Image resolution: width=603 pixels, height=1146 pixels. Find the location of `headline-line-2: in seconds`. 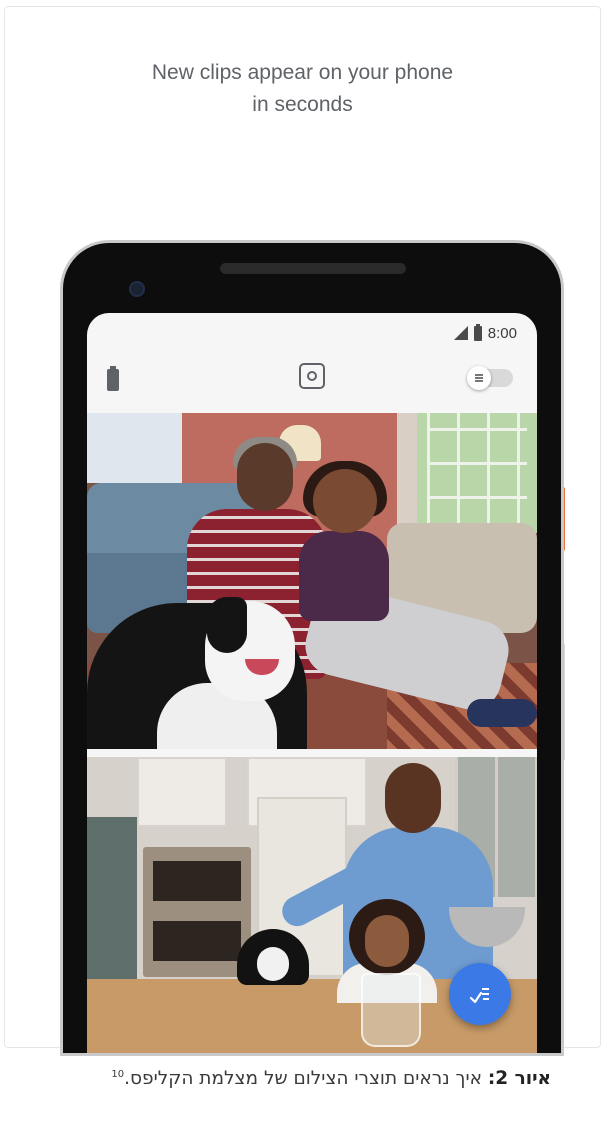

headline-line-2: in seconds is located at coordinates (302, 104).